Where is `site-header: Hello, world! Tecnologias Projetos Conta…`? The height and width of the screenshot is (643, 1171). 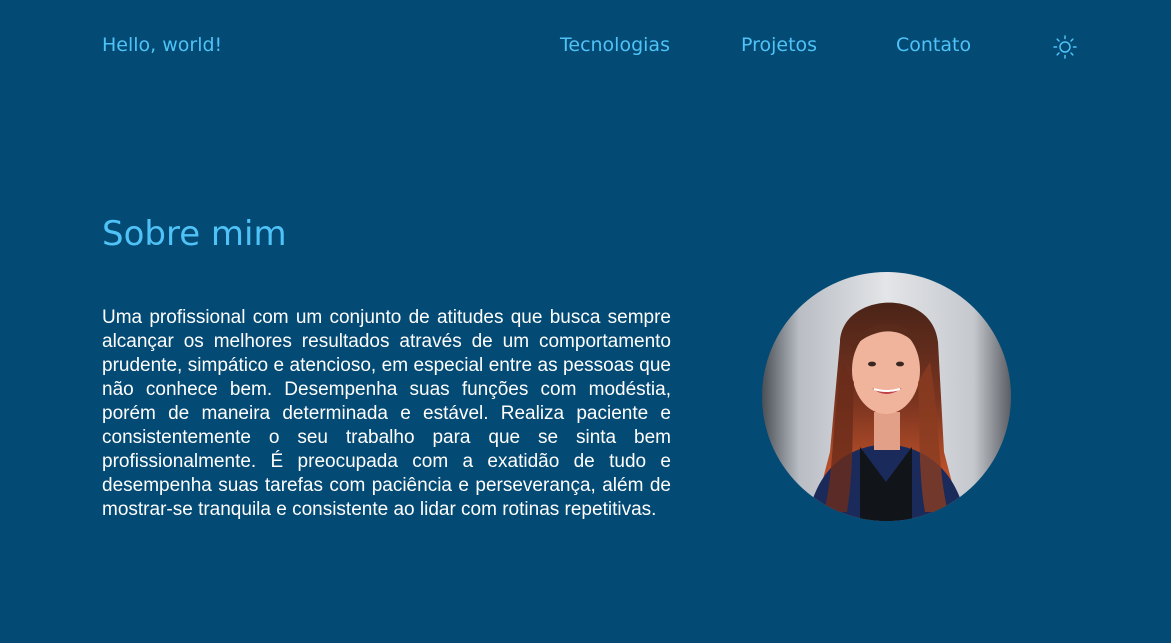 site-header: Hello, world! Tecnologias Projetos Conta… is located at coordinates (585, 47).